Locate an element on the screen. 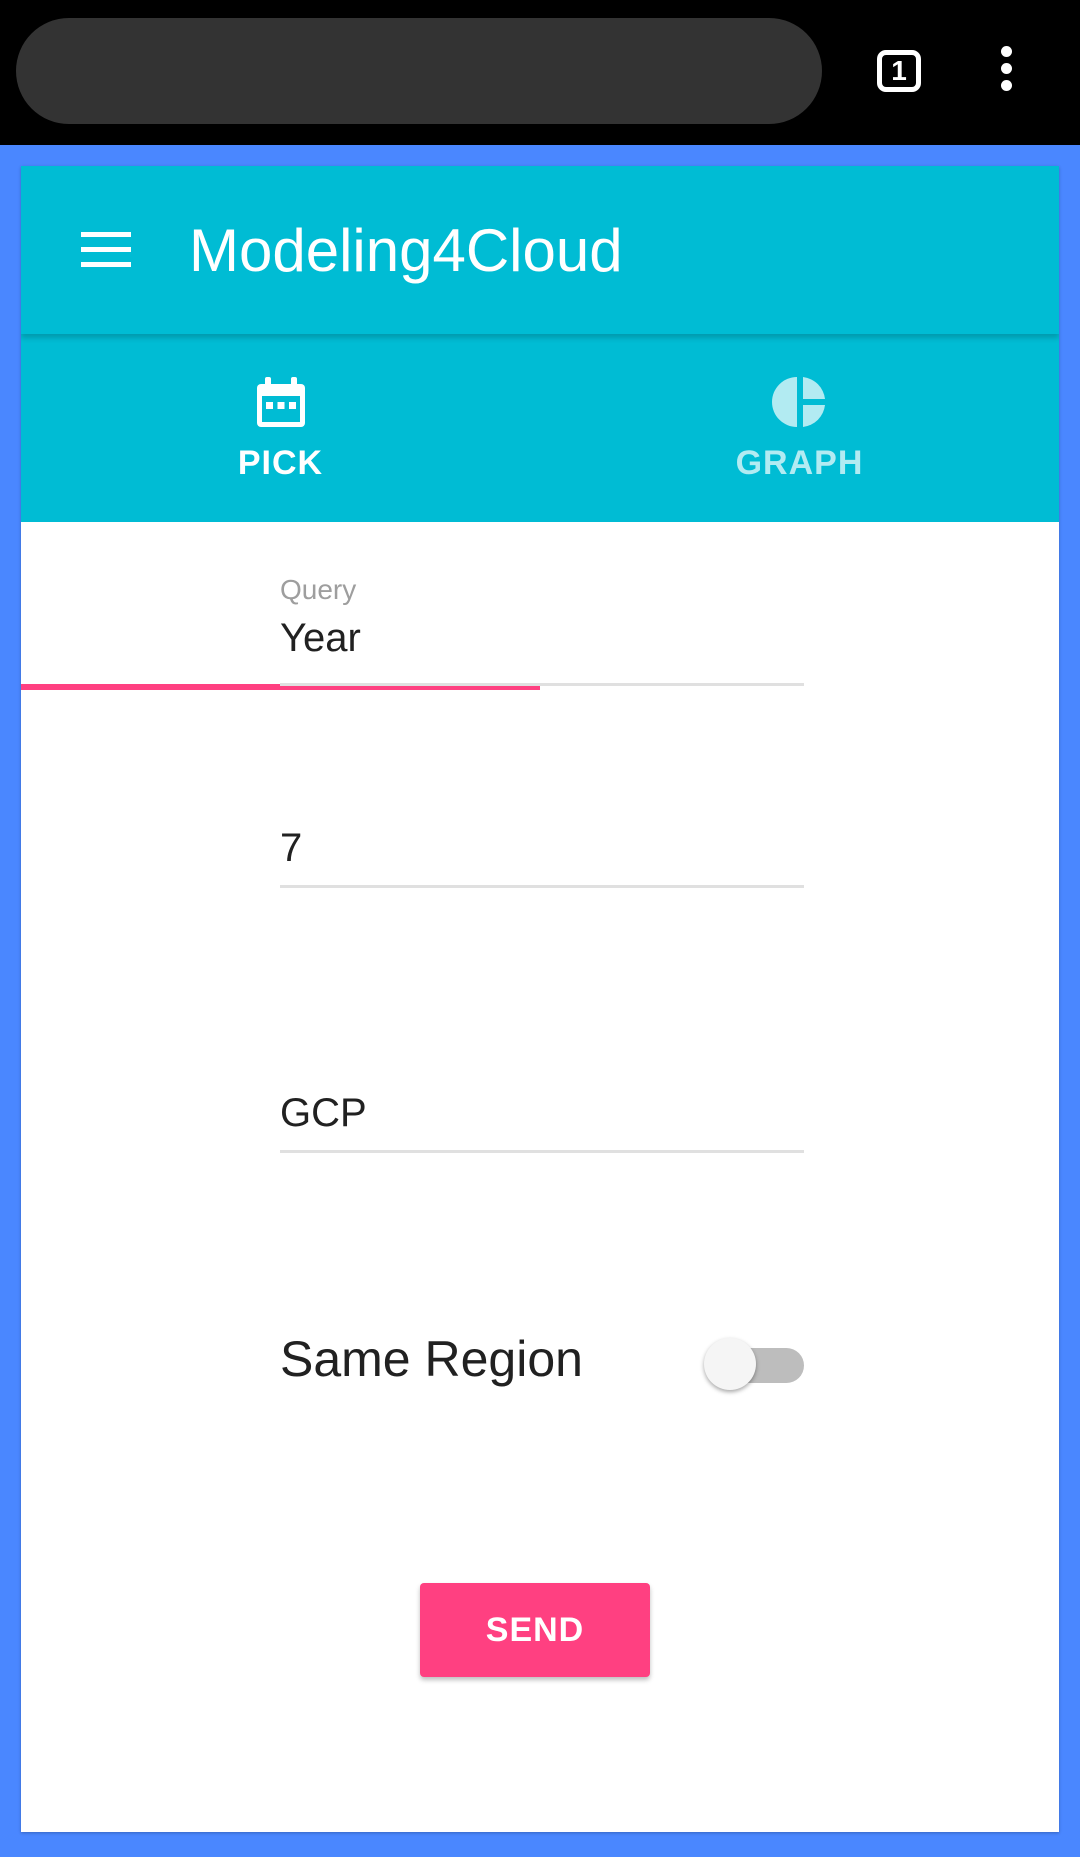 Image resolution: width=1080 pixels, height=1857 pixels. browser-toolbar: 1 is located at coordinates (540, 72).